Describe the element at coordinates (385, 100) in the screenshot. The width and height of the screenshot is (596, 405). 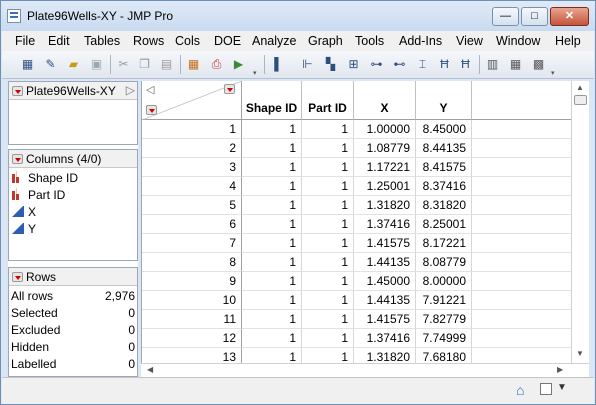
I see `column-header-x: X` at that location.